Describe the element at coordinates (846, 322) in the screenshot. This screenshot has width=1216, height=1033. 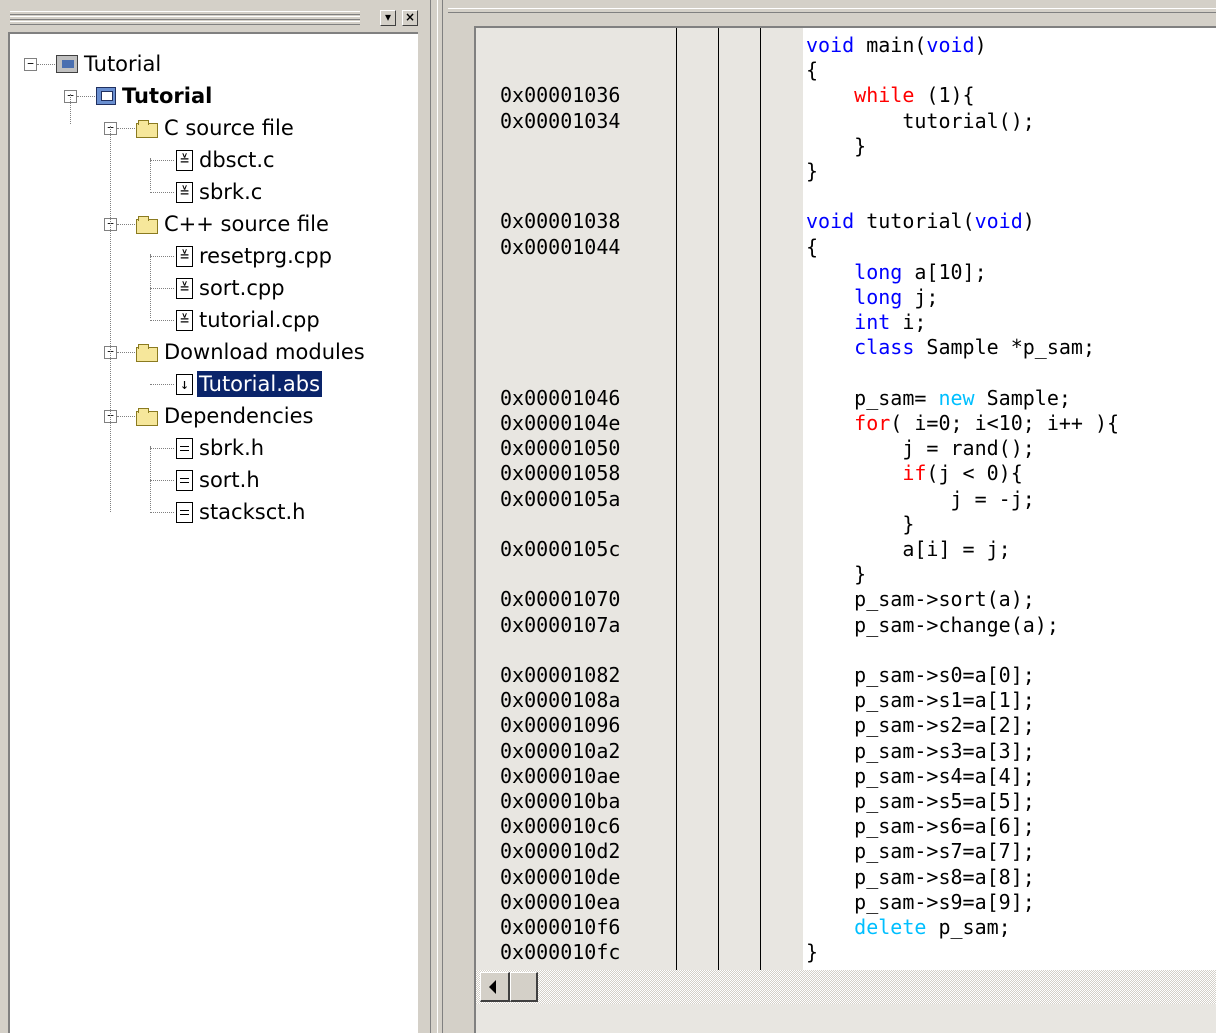
I see `source-line: int i;` at that location.